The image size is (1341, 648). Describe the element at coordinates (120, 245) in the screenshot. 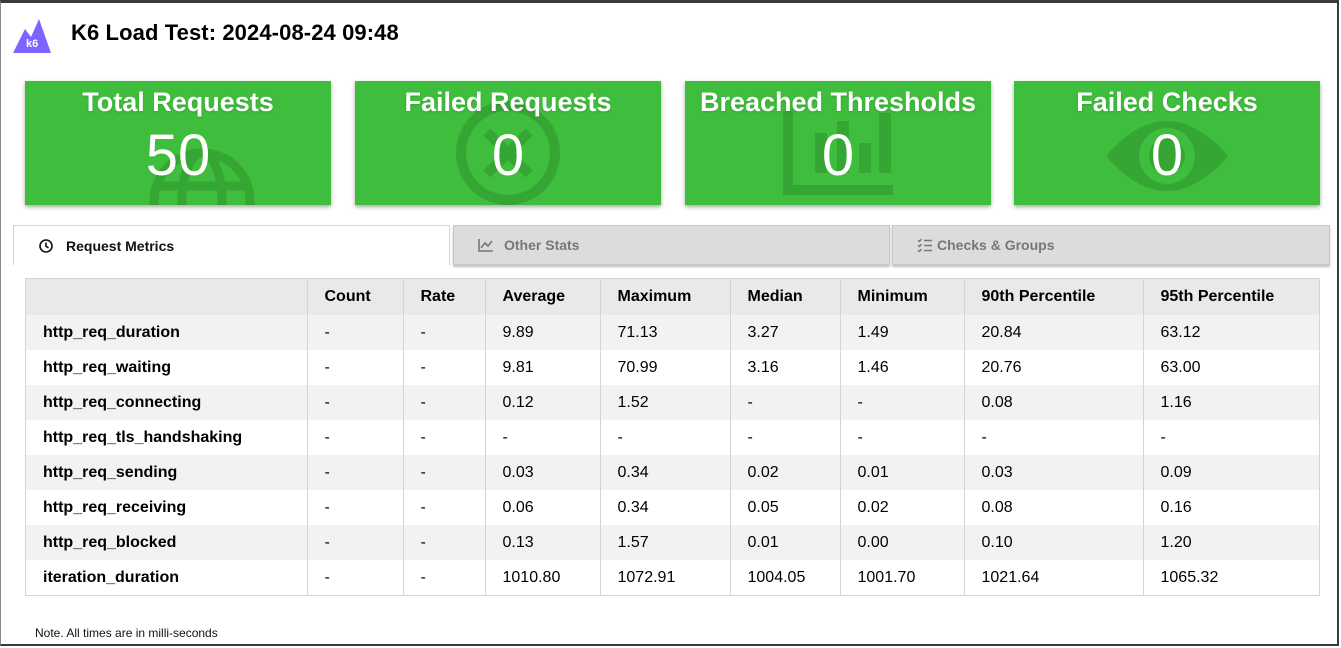

I see `tab-label: Request Metrics` at that location.